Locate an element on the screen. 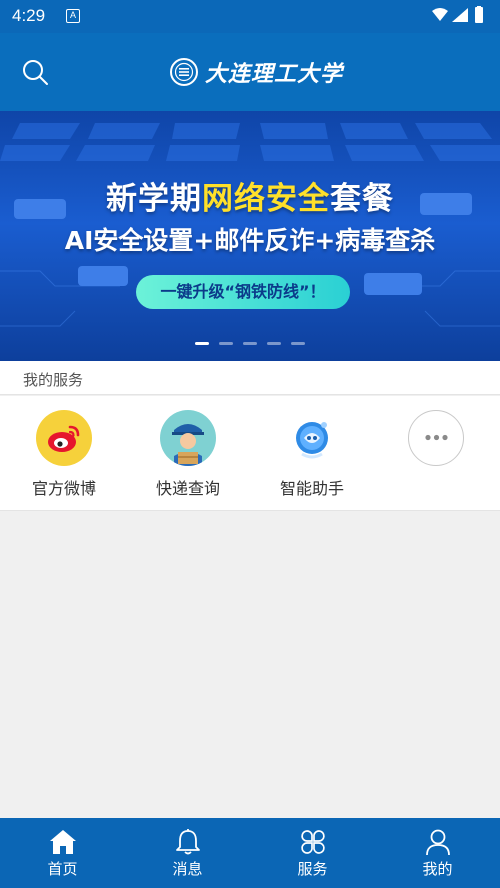 This screenshot has height=888, width=500. assistant-icon is located at coordinates (312, 438).